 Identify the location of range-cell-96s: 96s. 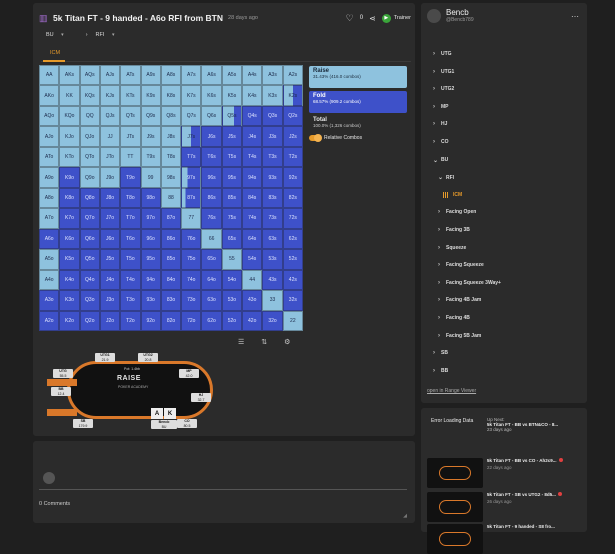
(211, 177).